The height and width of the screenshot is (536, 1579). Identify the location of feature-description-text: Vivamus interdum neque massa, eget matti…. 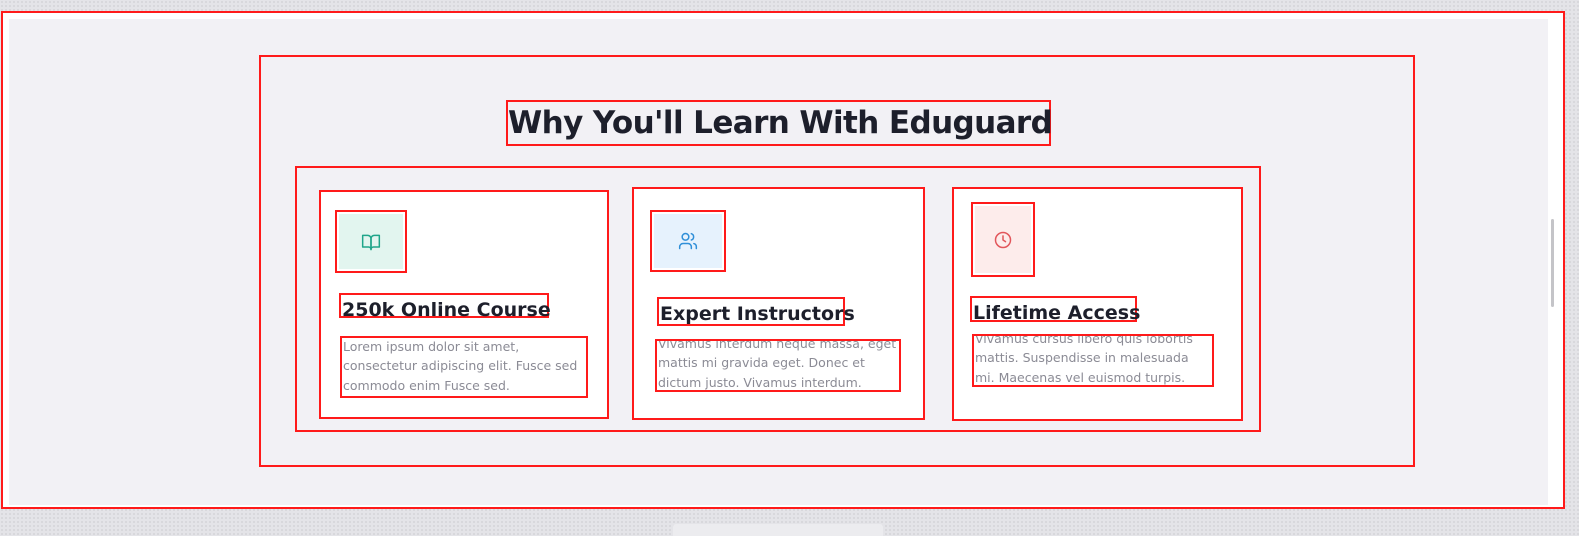
(777, 364).